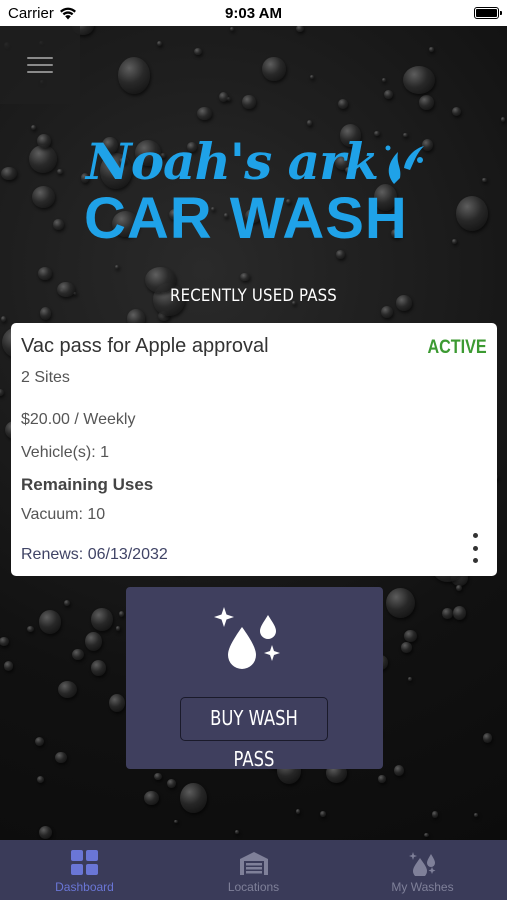 This screenshot has height=900, width=507. Describe the element at coordinates (253, 887) in the screenshot. I see `tab-label: Locations` at that location.